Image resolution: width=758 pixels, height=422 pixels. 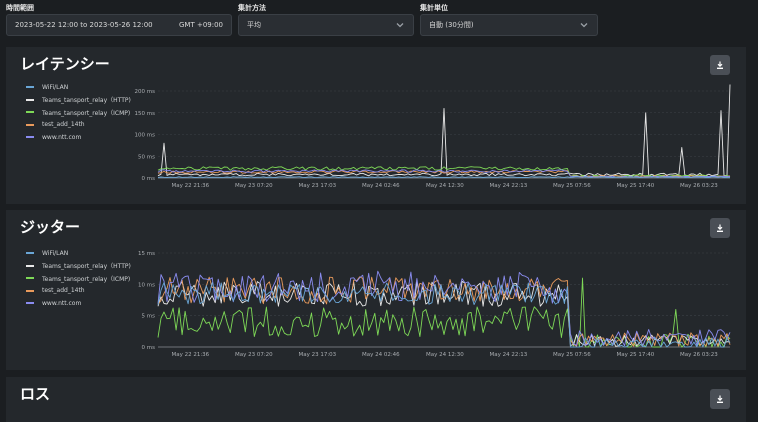 What do you see at coordinates (145, 92) in the screenshot?
I see `y-tick-label: 200 ms` at bounding box center [145, 92].